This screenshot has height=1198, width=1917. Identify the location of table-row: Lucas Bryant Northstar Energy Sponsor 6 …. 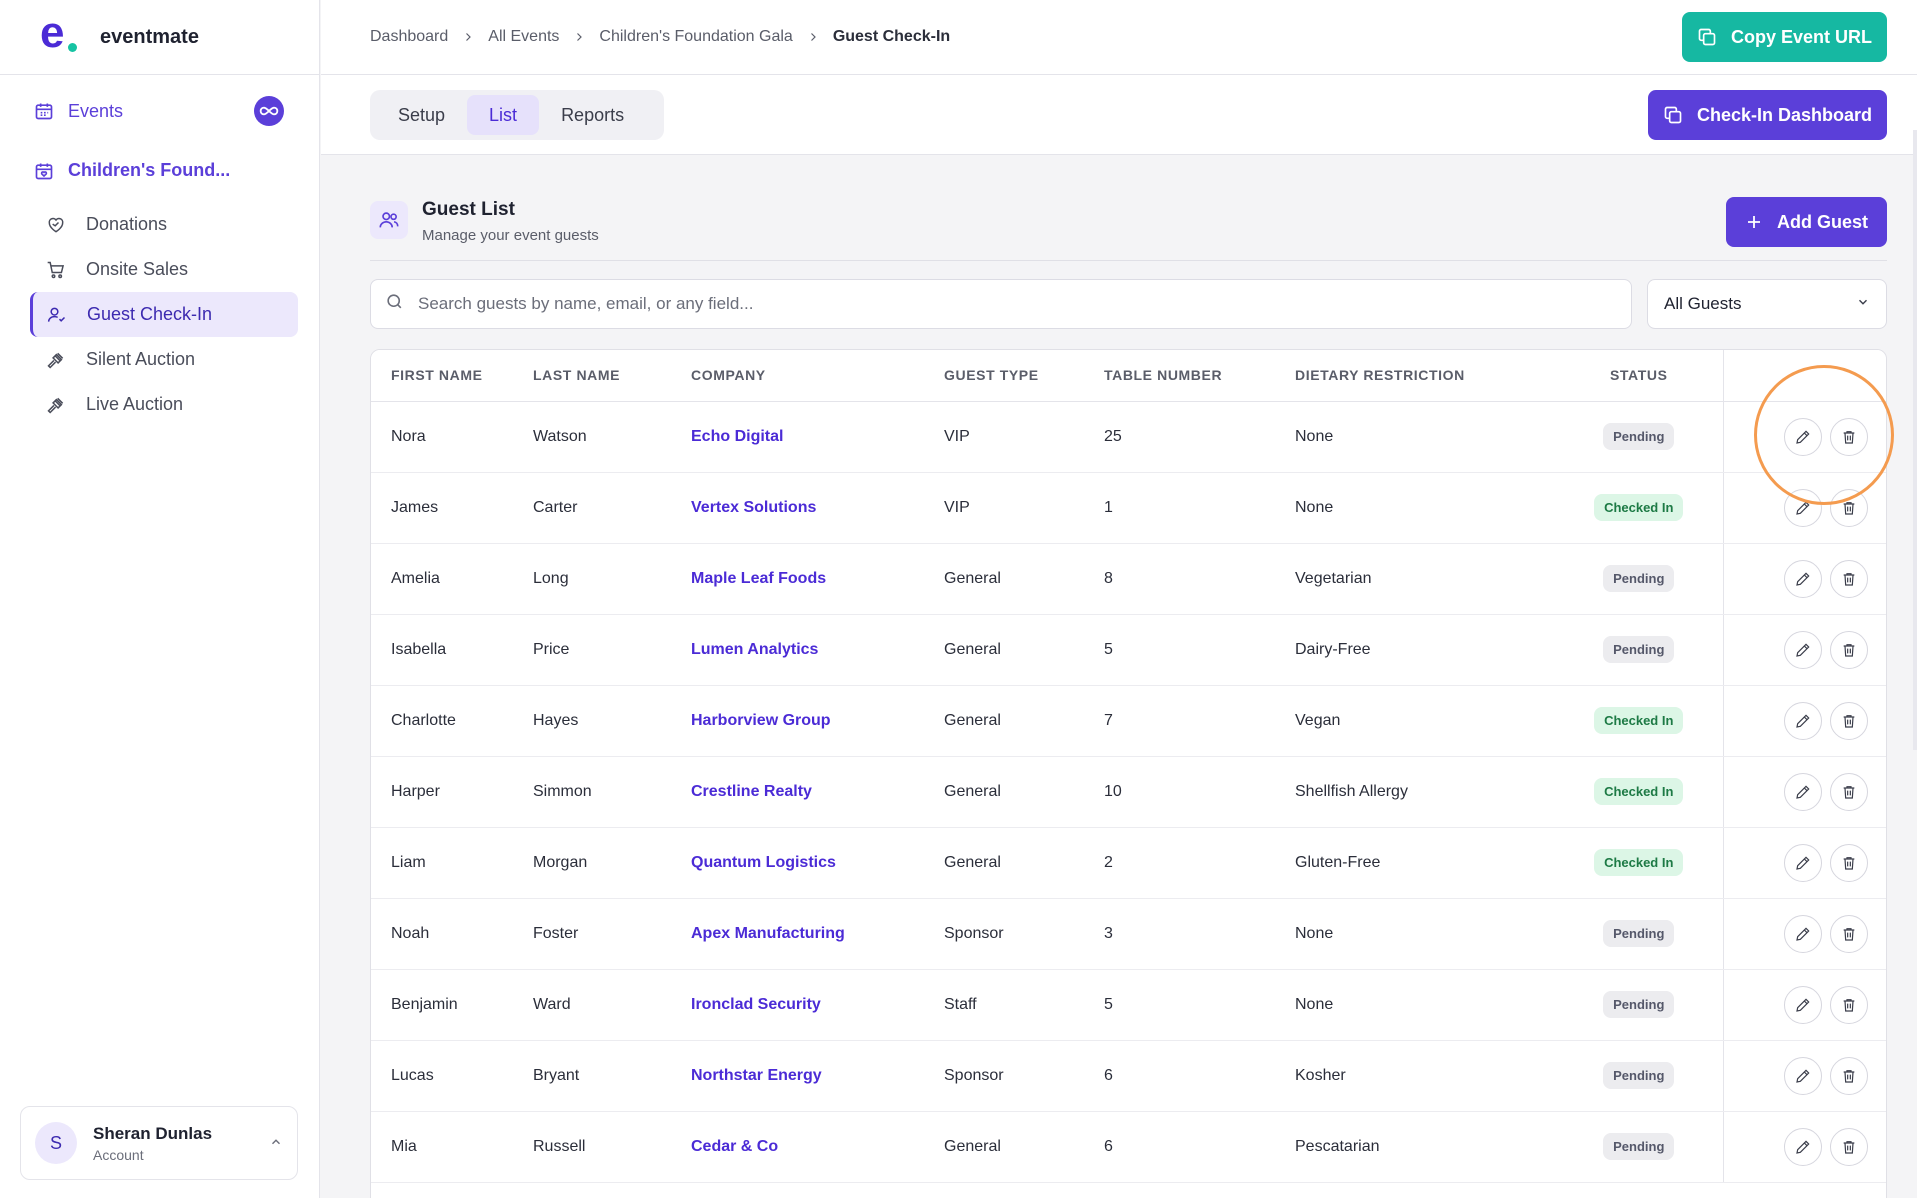
(1129, 1076).